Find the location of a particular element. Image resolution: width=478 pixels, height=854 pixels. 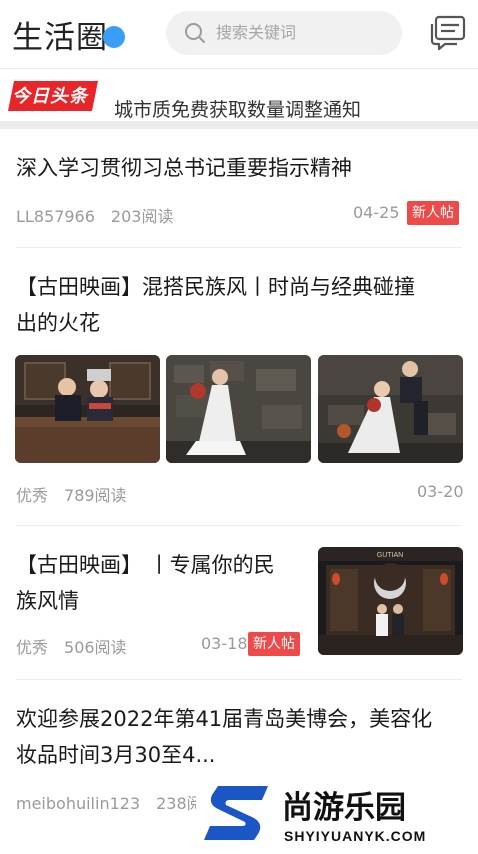

post-views: 203阅读 is located at coordinates (142, 216).